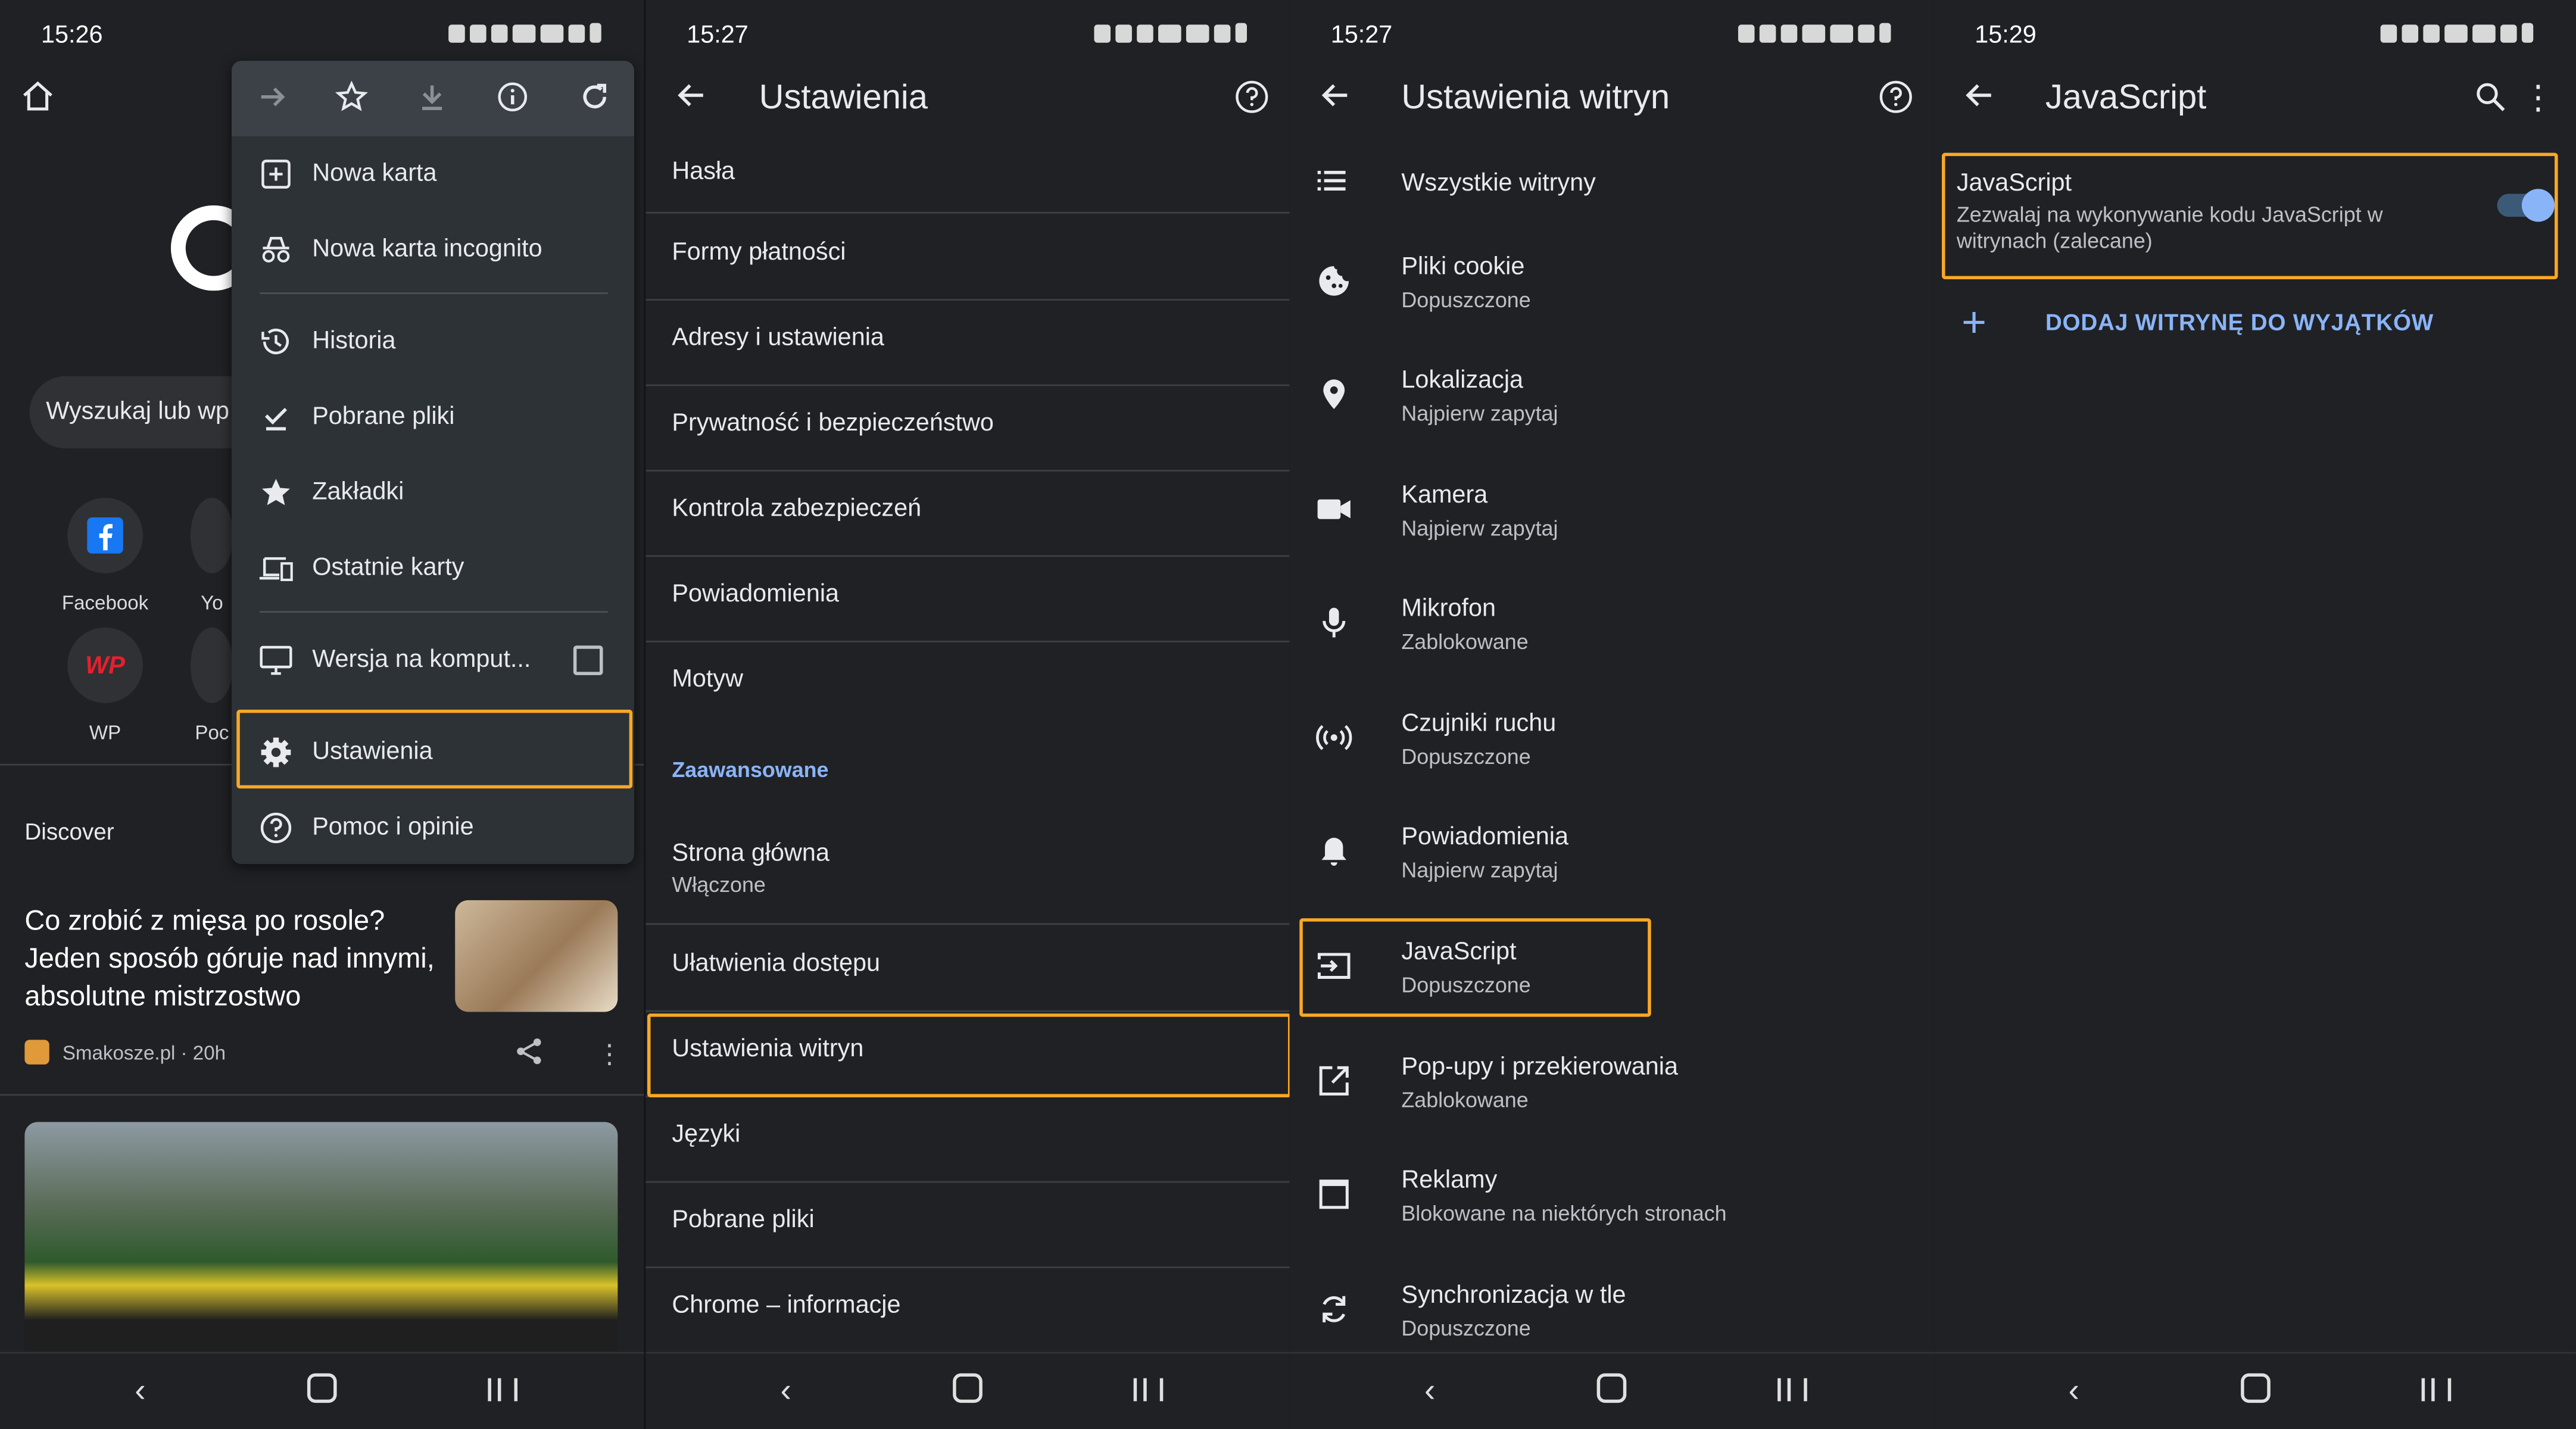 This screenshot has height=1429, width=2576. I want to click on info-icon, so click(512, 96).